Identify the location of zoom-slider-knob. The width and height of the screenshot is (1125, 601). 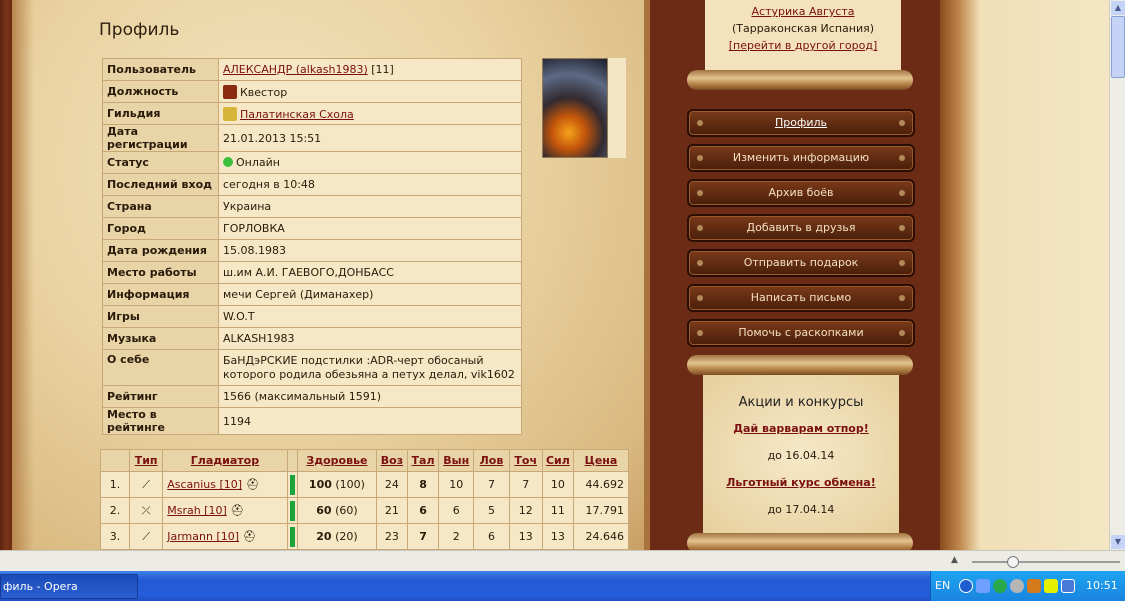
(1013, 562).